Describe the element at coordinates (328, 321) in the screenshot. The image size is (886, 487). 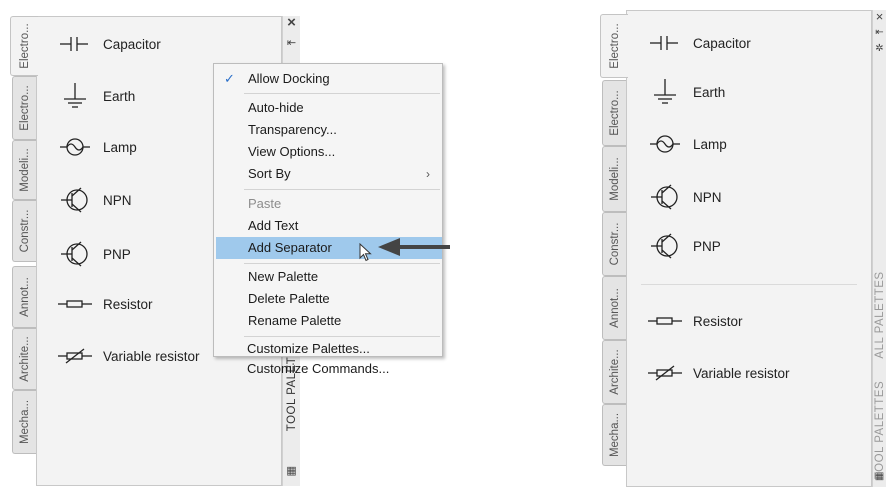
I see `menu-item-rename-palette: Rename Palette` at that location.